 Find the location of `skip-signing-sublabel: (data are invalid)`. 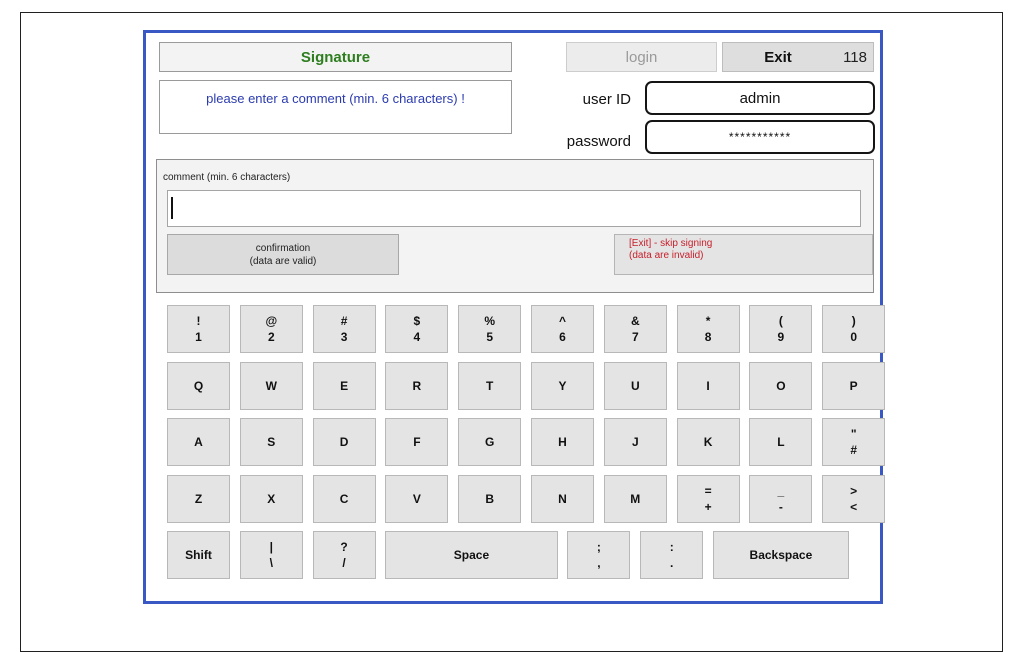

skip-signing-sublabel: (data are invalid) is located at coordinates (666, 255).